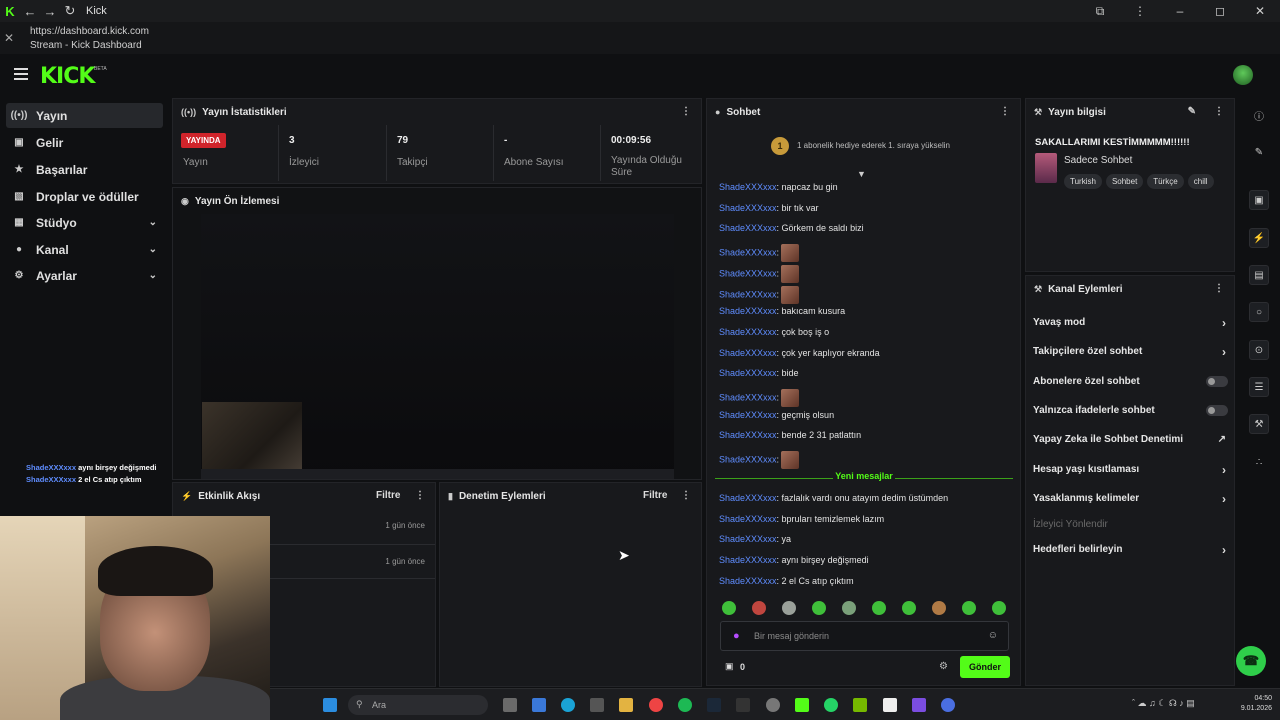  What do you see at coordinates (1131, 549) in the screenshot?
I see `goals-row: Hedefleri belirleyin ›` at bounding box center [1131, 549].